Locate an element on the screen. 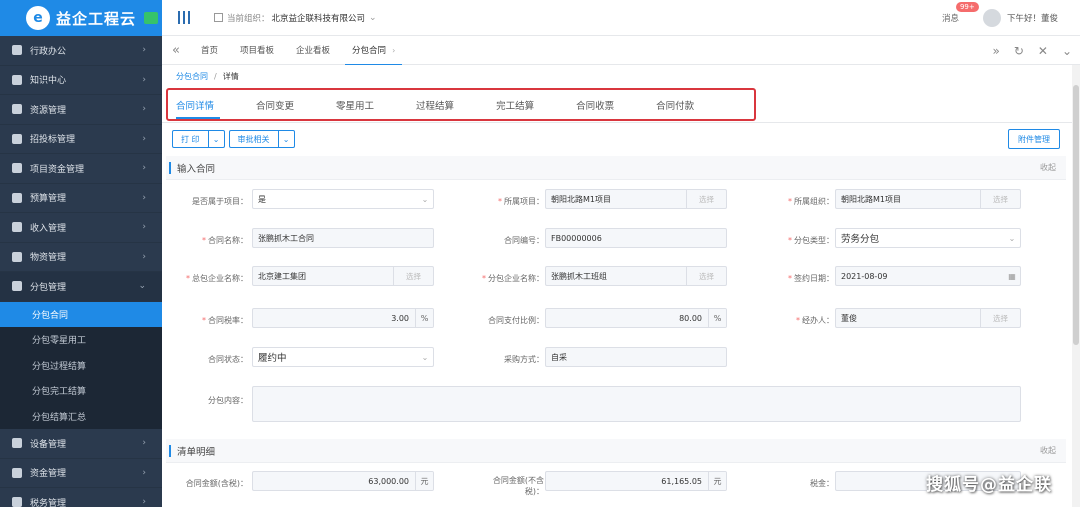 The image size is (1080, 507). briefcase-icon is located at coordinates (17, 138).